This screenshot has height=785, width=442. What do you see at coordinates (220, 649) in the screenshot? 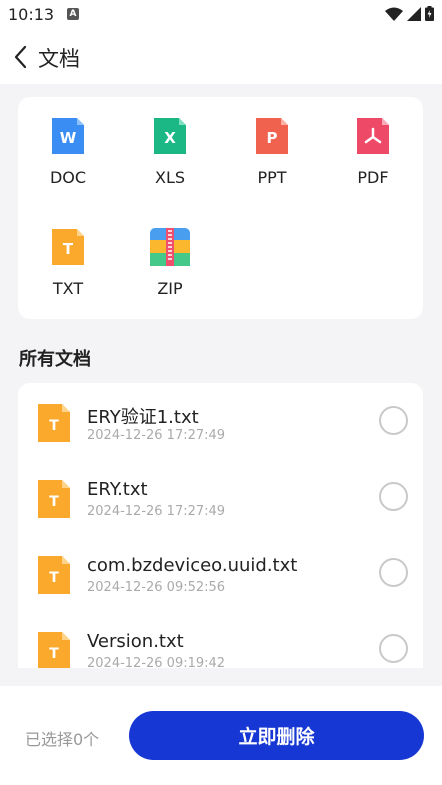
I see `file-list-item: T Version.txt 2024-12-26 09:19:42` at bounding box center [220, 649].